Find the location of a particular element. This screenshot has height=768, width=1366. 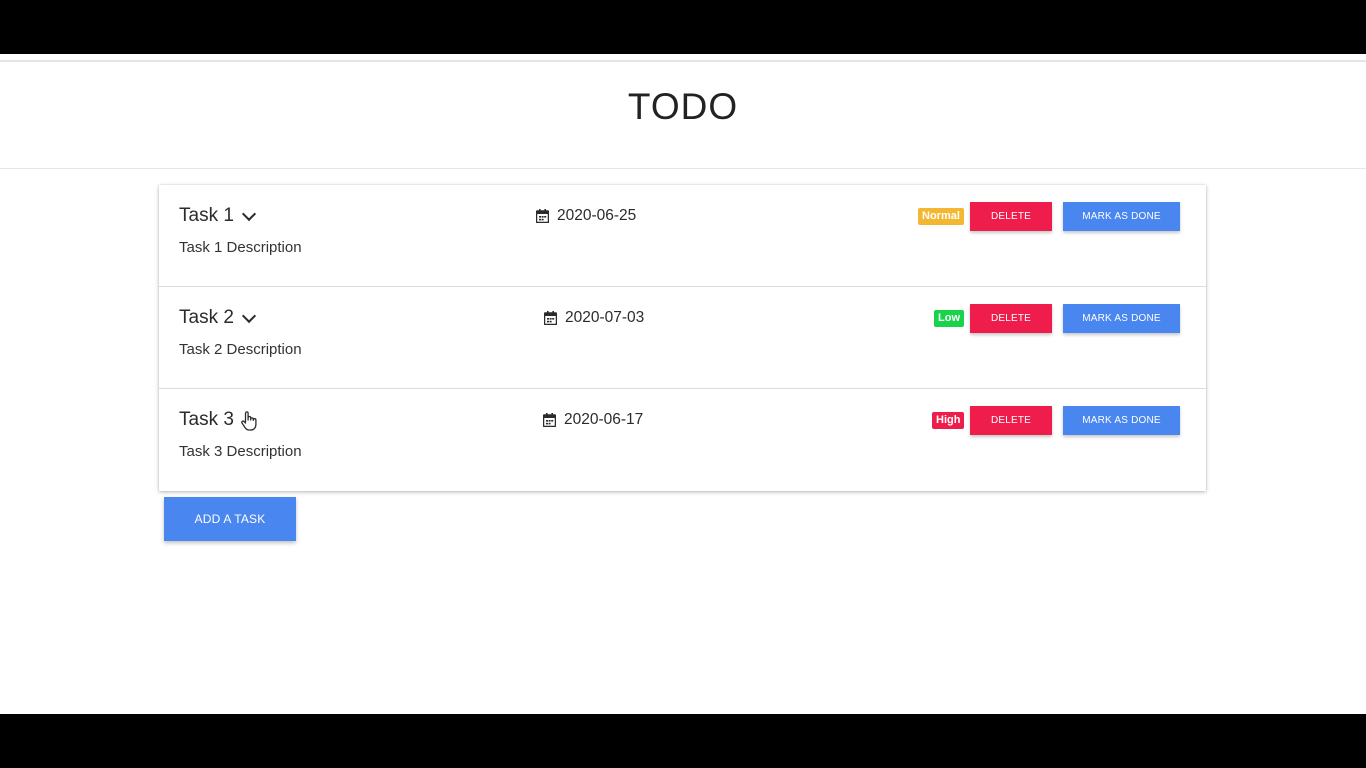

task-title-text: Task 2 is located at coordinates (206, 317).